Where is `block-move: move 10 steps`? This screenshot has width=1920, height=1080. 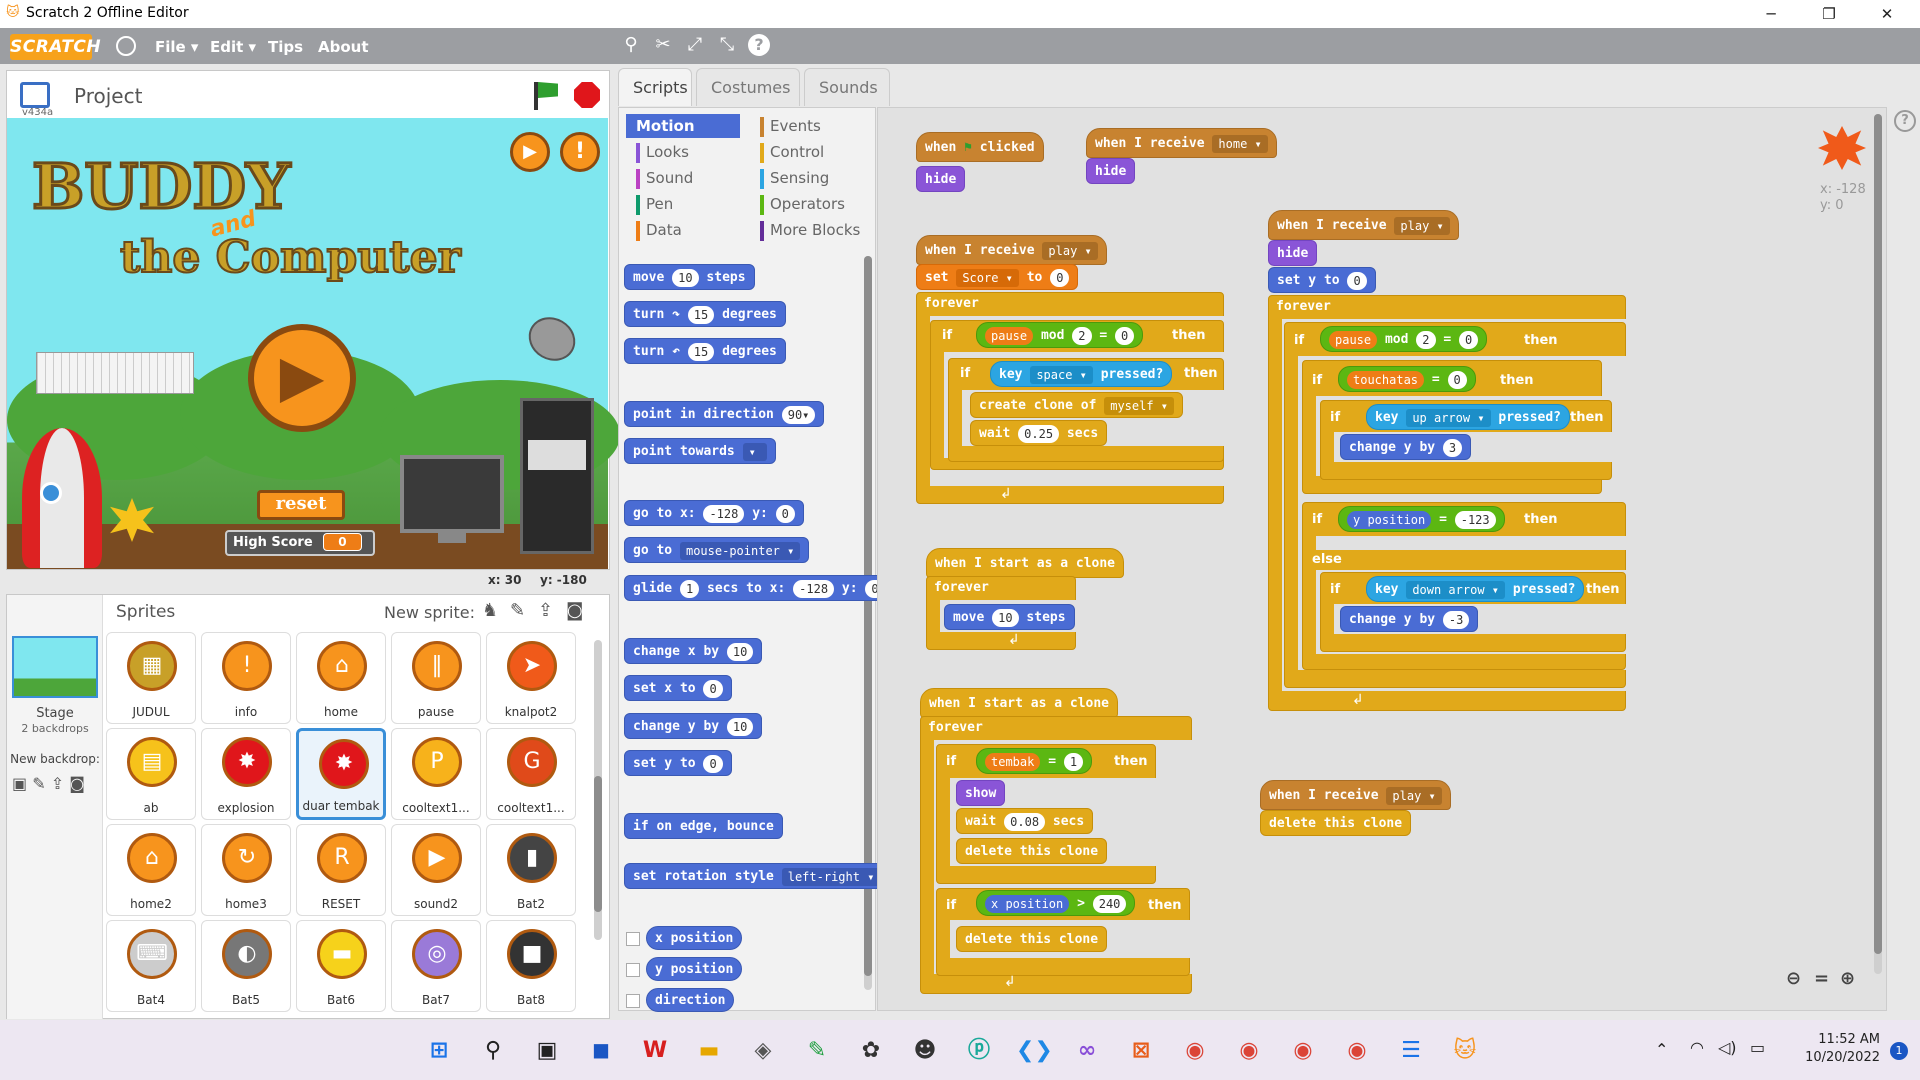 block-move: move 10 steps is located at coordinates (689, 277).